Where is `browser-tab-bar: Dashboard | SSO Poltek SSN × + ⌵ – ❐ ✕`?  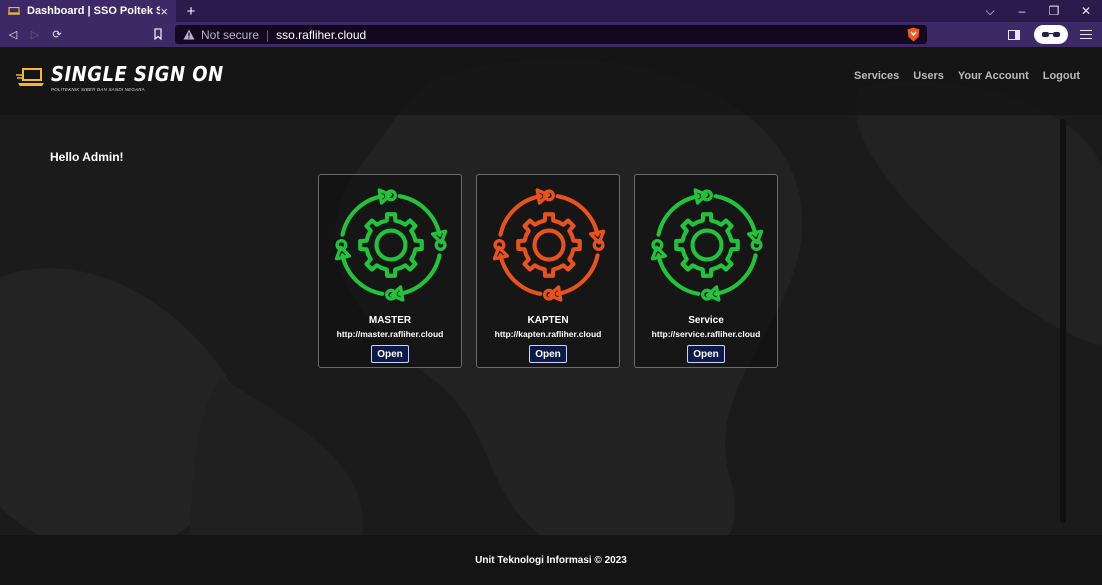 browser-tab-bar: Dashboard | SSO Poltek SSN × + ⌵ – ❐ ✕ is located at coordinates (551, 11).